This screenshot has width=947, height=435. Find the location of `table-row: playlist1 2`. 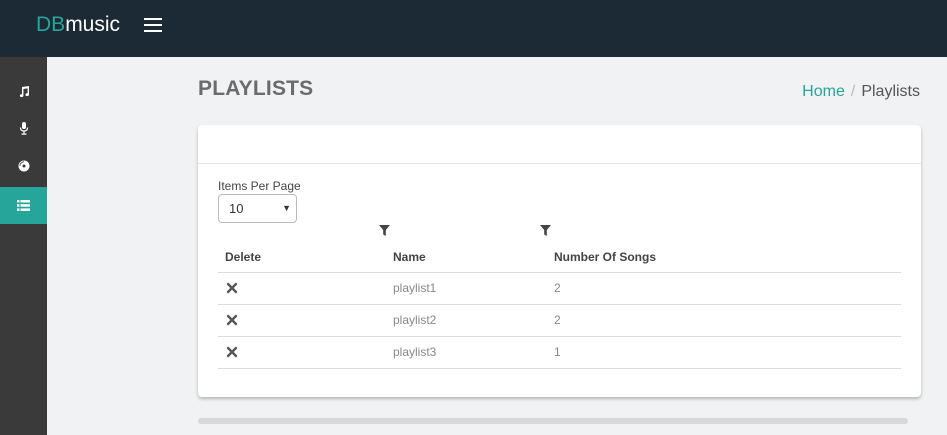

table-row: playlist1 2 is located at coordinates (559, 288).